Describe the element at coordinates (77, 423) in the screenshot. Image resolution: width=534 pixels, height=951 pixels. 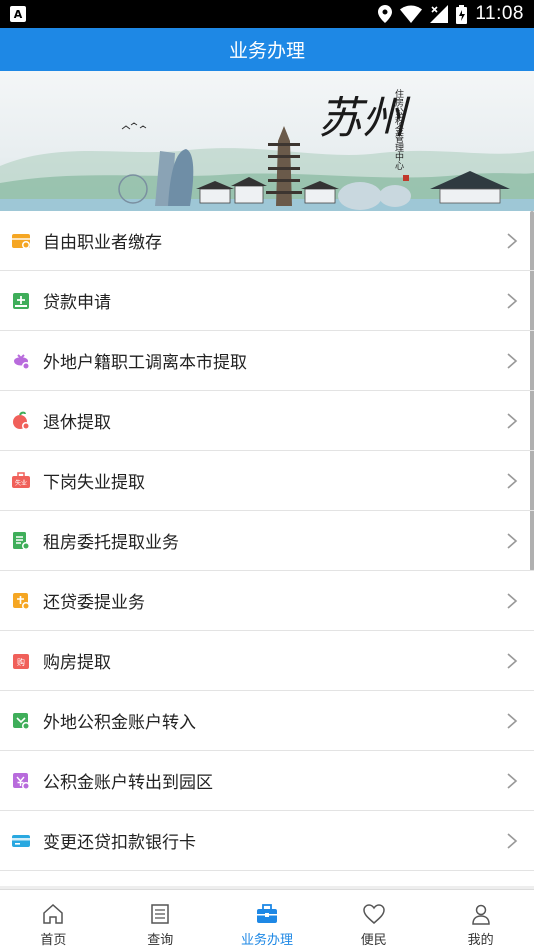
I see `menu-item-label: 退休提取` at that location.